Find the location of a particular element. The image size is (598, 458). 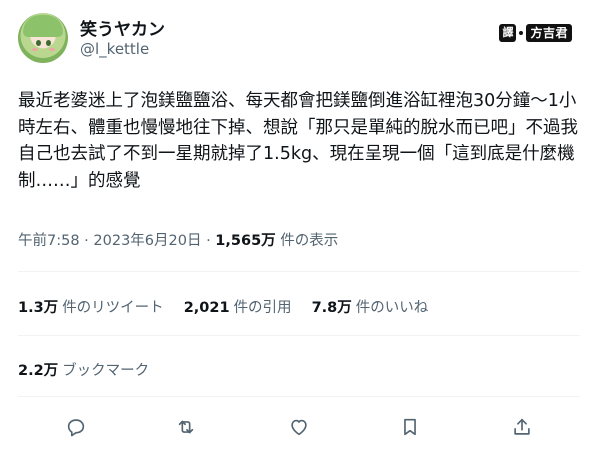

like-button is located at coordinates (299, 427).